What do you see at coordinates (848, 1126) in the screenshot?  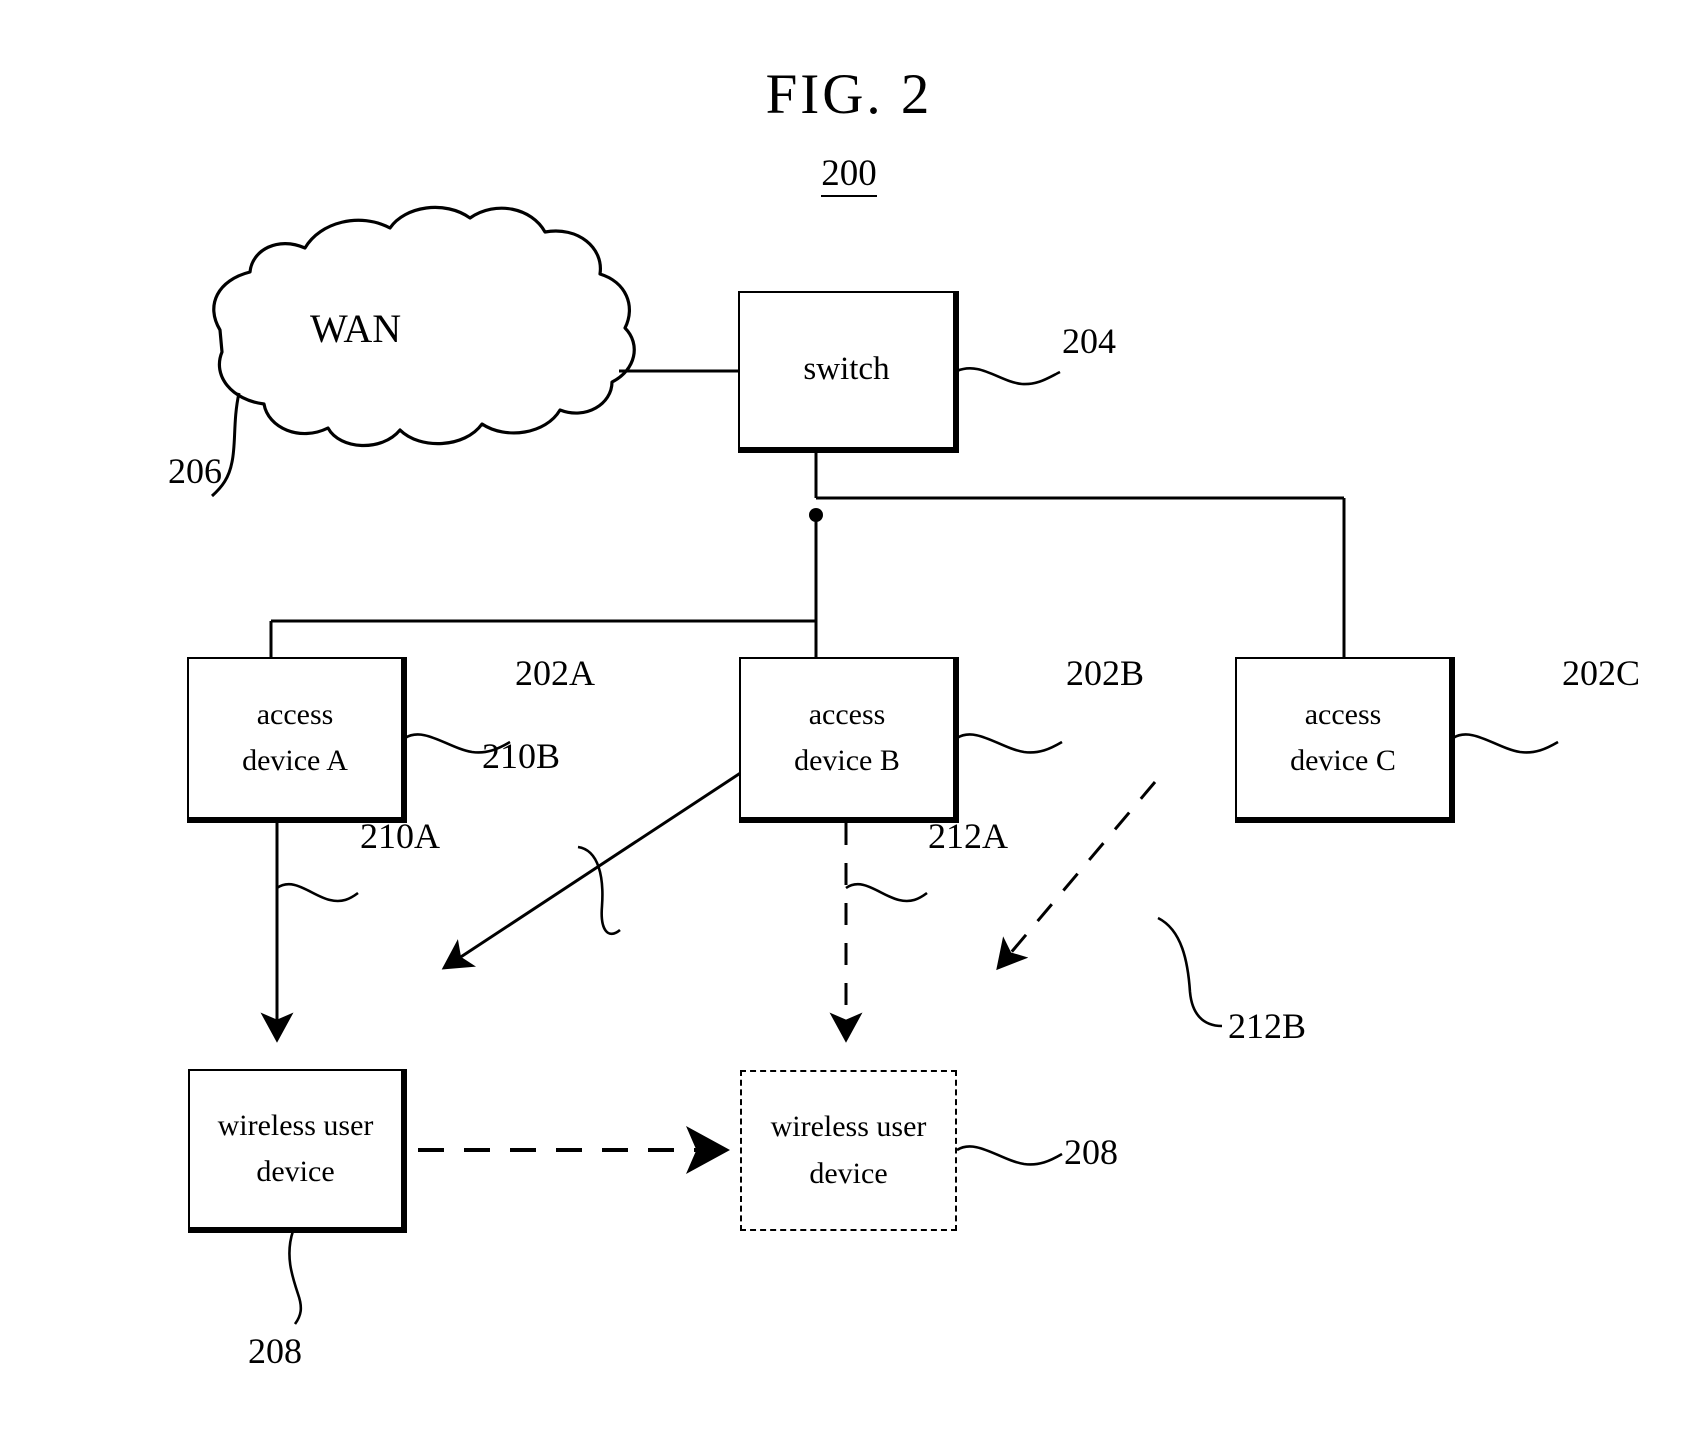 I see `wireless-user-device-dashed-label-line1: wireless user` at bounding box center [848, 1126].